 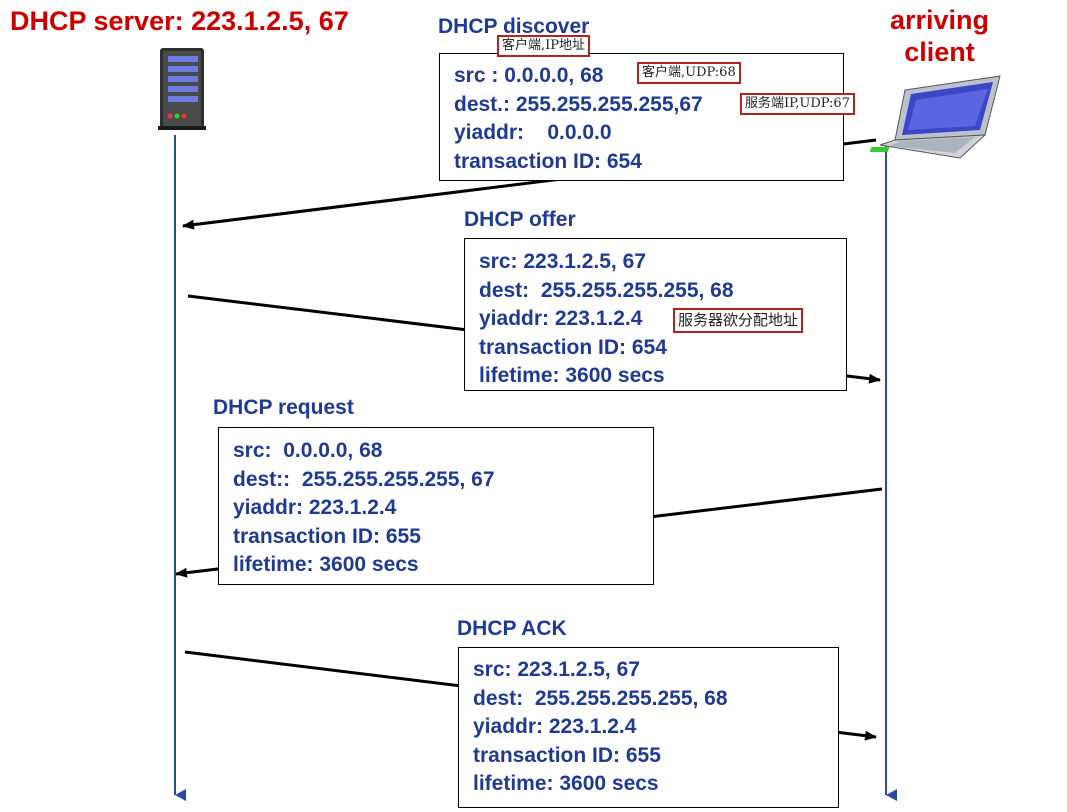 What do you see at coordinates (940, 20) in the screenshot?
I see `client-title-line1: arriving` at bounding box center [940, 20].